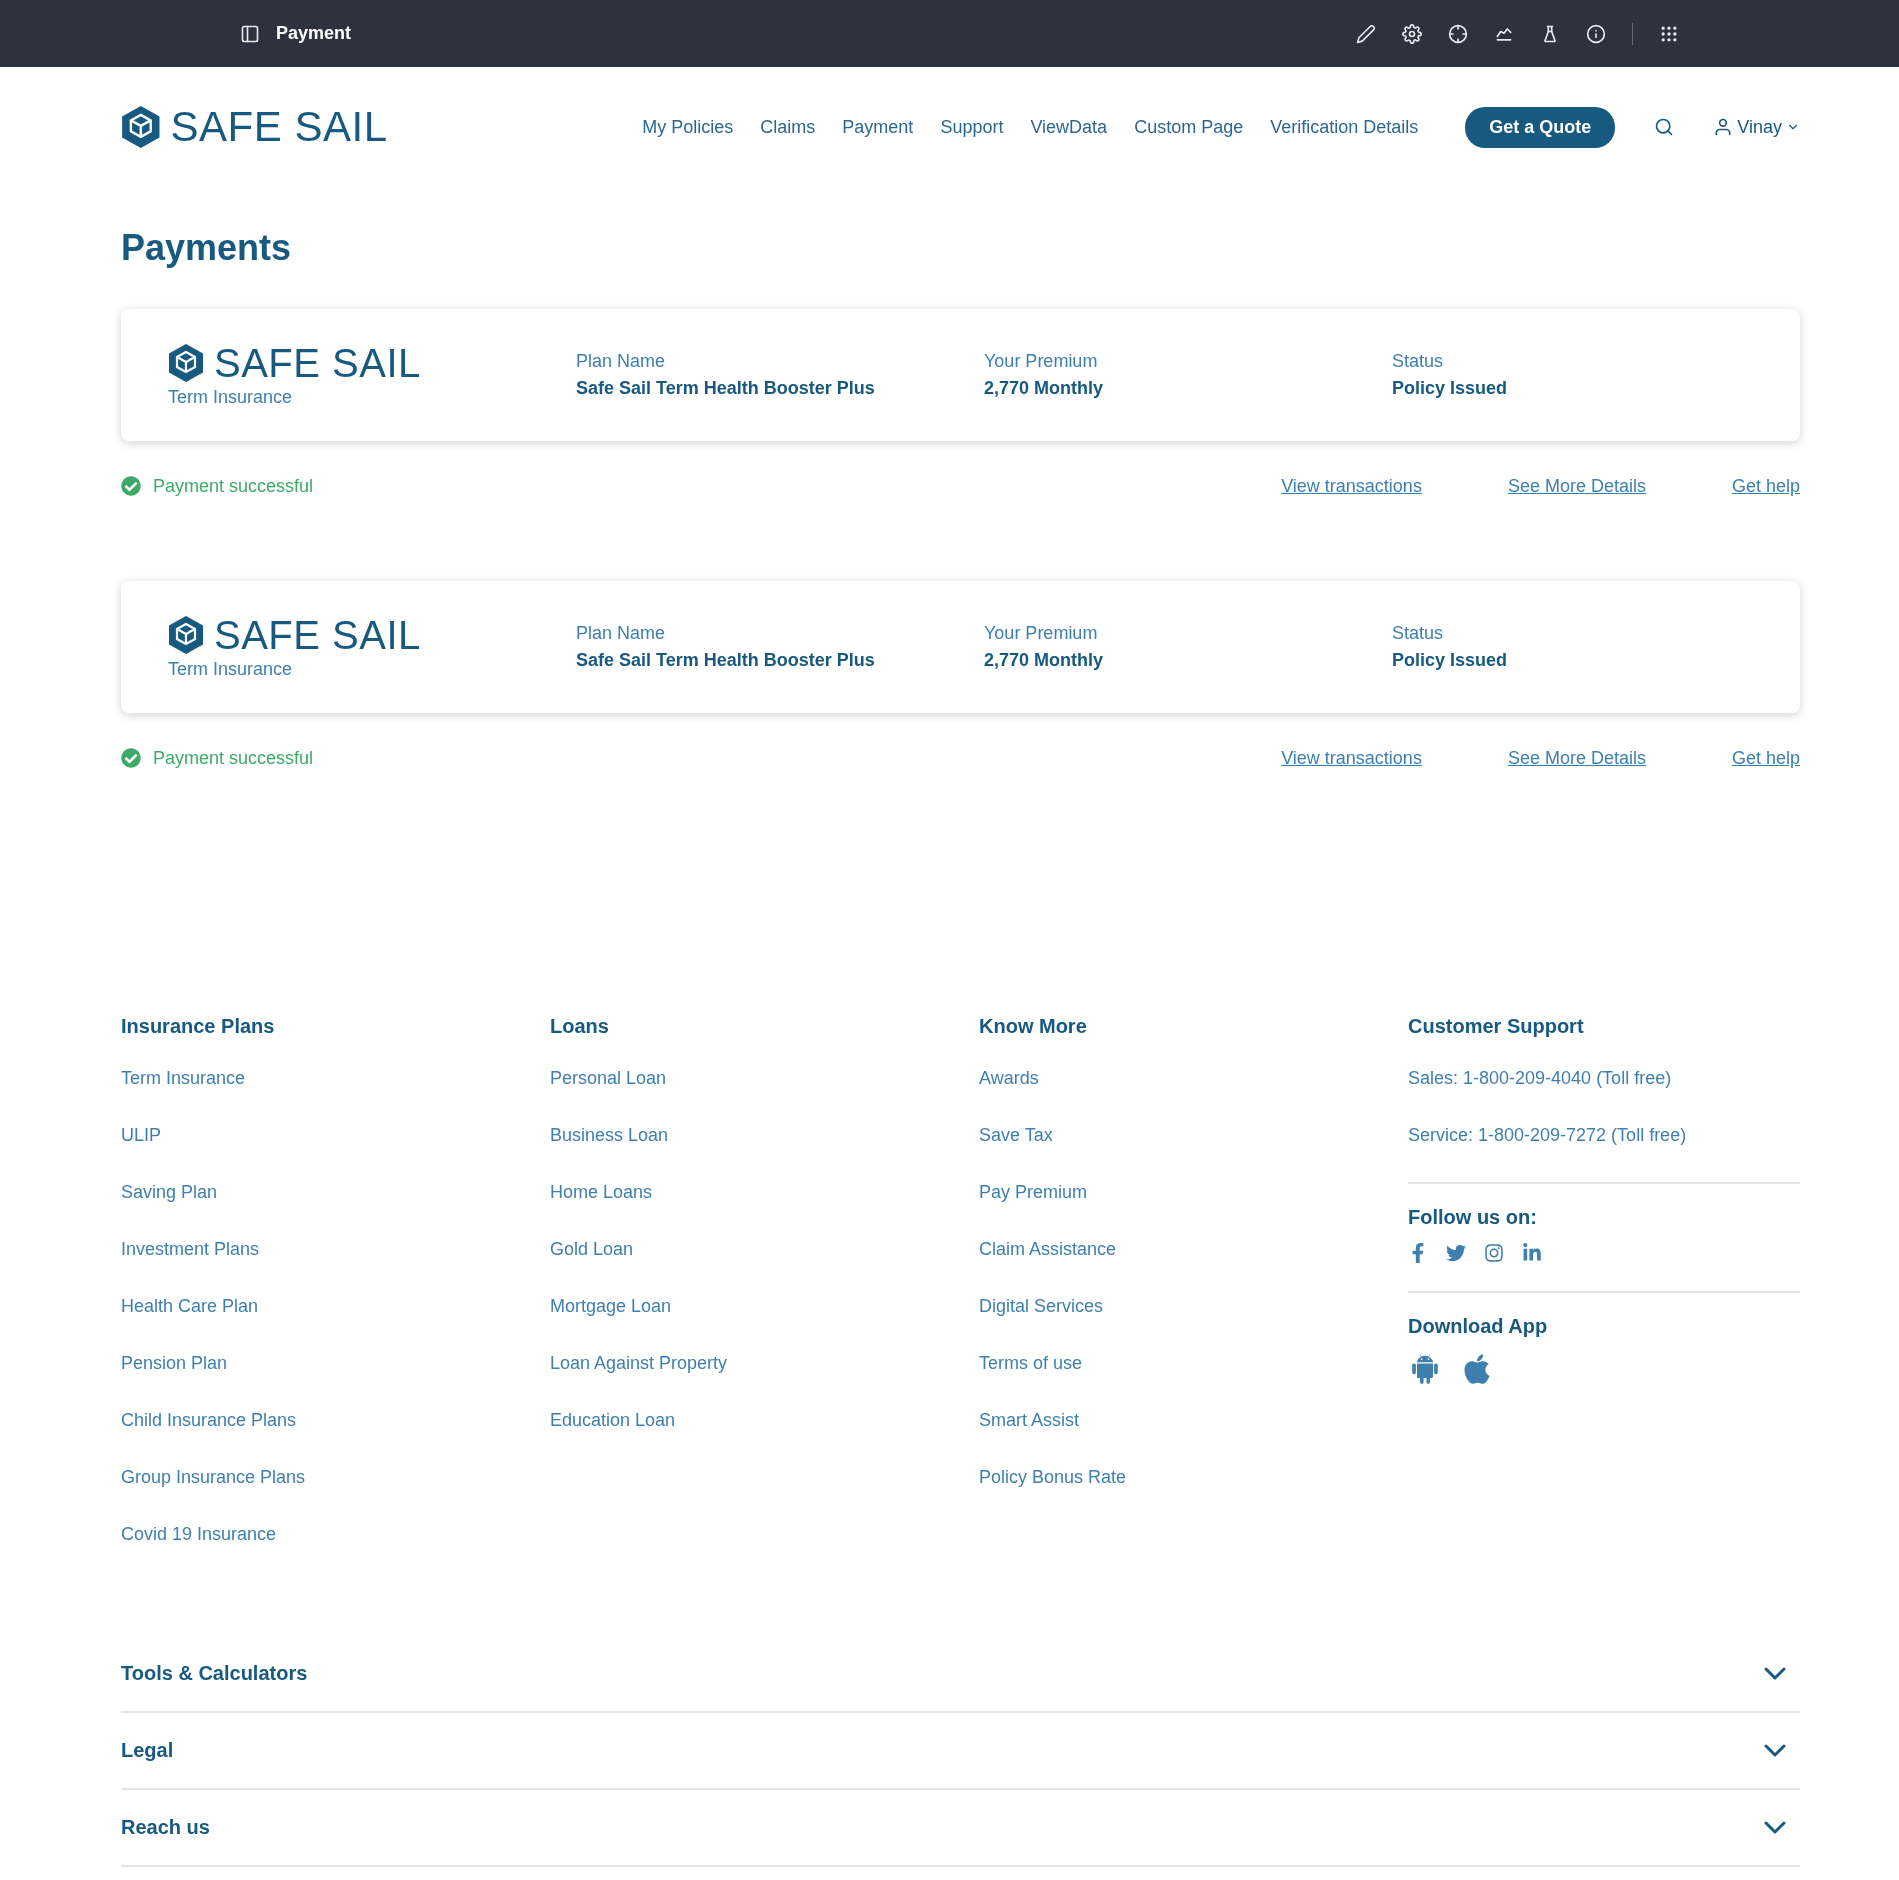  Describe the element at coordinates (1069, 127) in the screenshot. I see `nav-link: ViewData` at that location.